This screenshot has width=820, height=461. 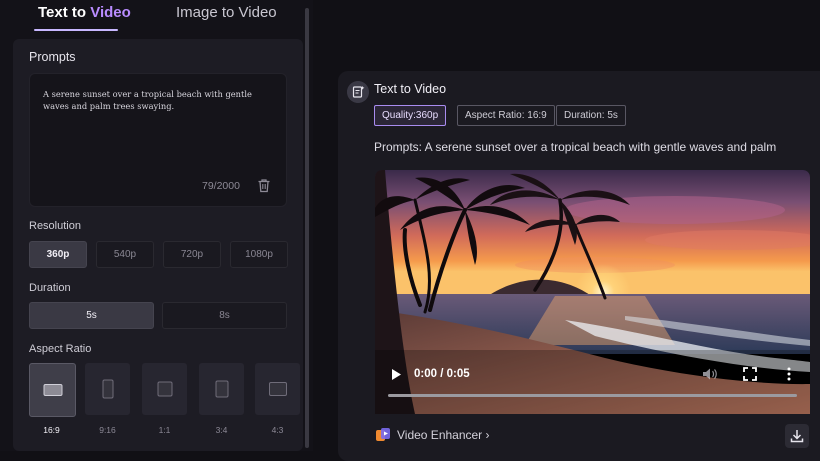 I want to click on resolution-label: Resolution, so click(x=55, y=226).